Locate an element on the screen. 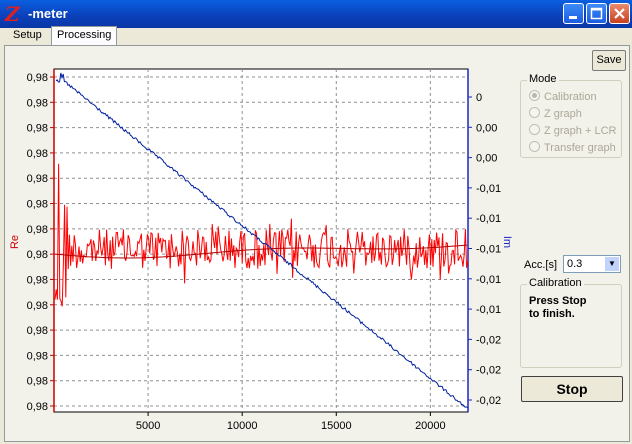  stop-button-label: Stop is located at coordinates (572, 389).